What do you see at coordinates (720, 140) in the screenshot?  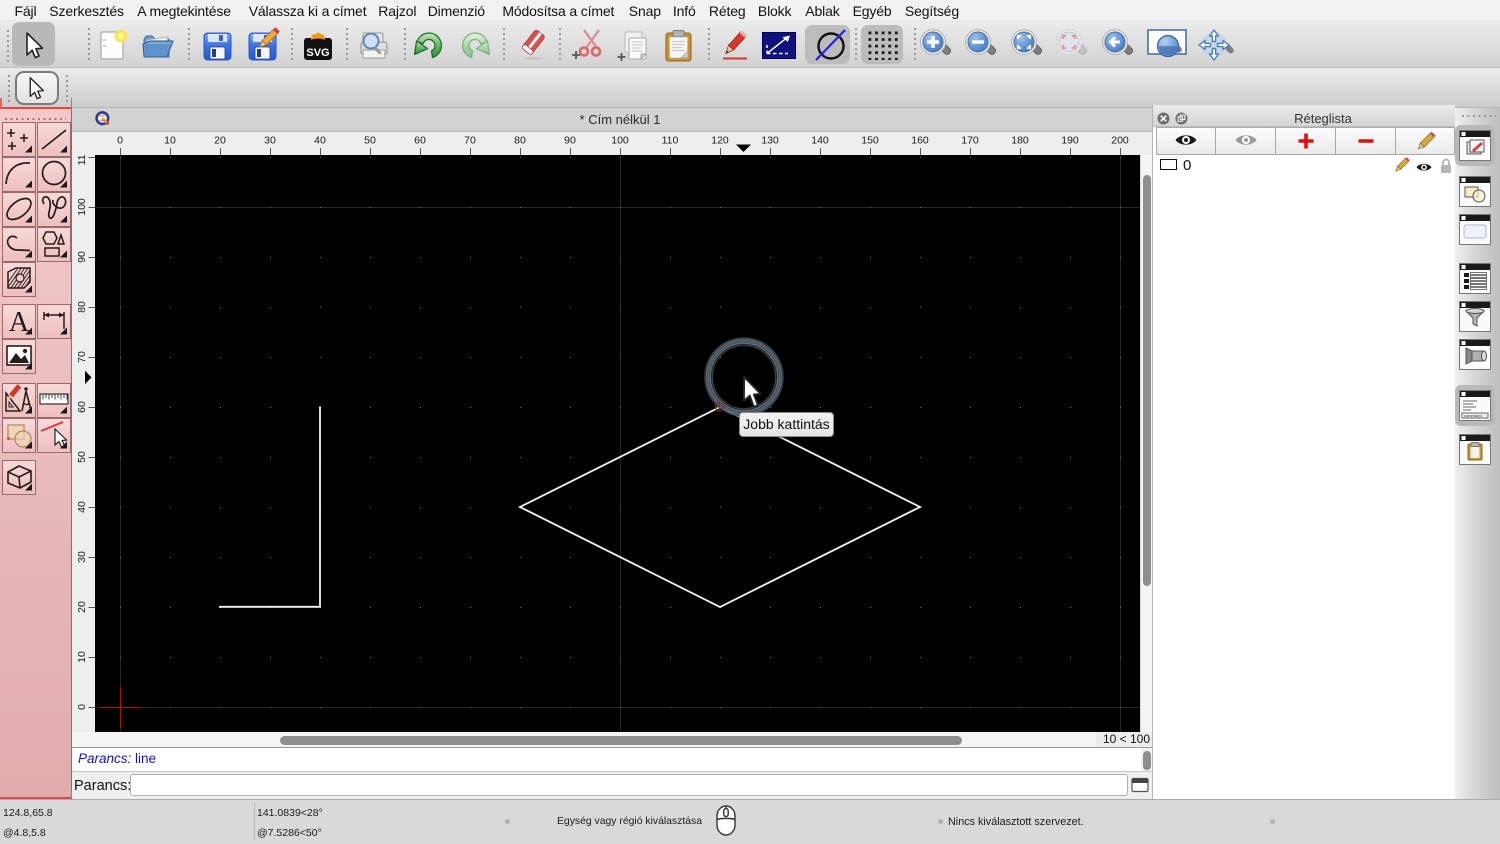 I see `svg-text: 120` at bounding box center [720, 140].